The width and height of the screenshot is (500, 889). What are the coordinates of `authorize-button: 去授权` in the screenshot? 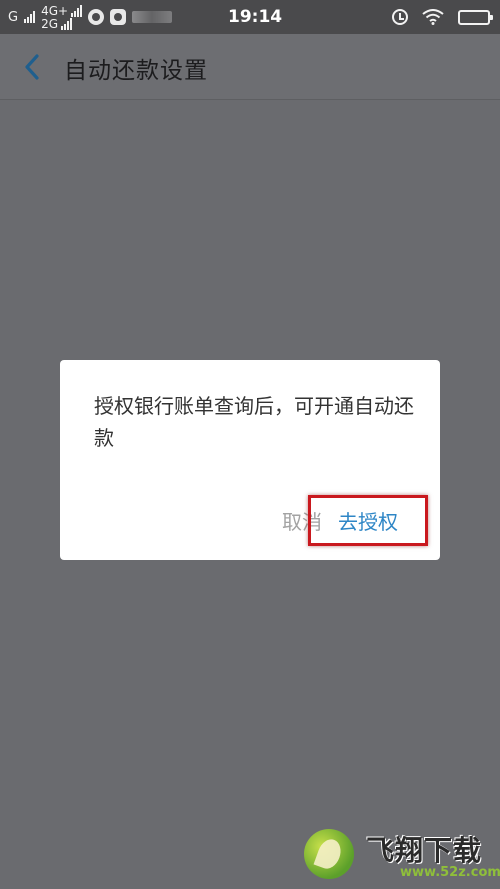 It's located at (368, 520).